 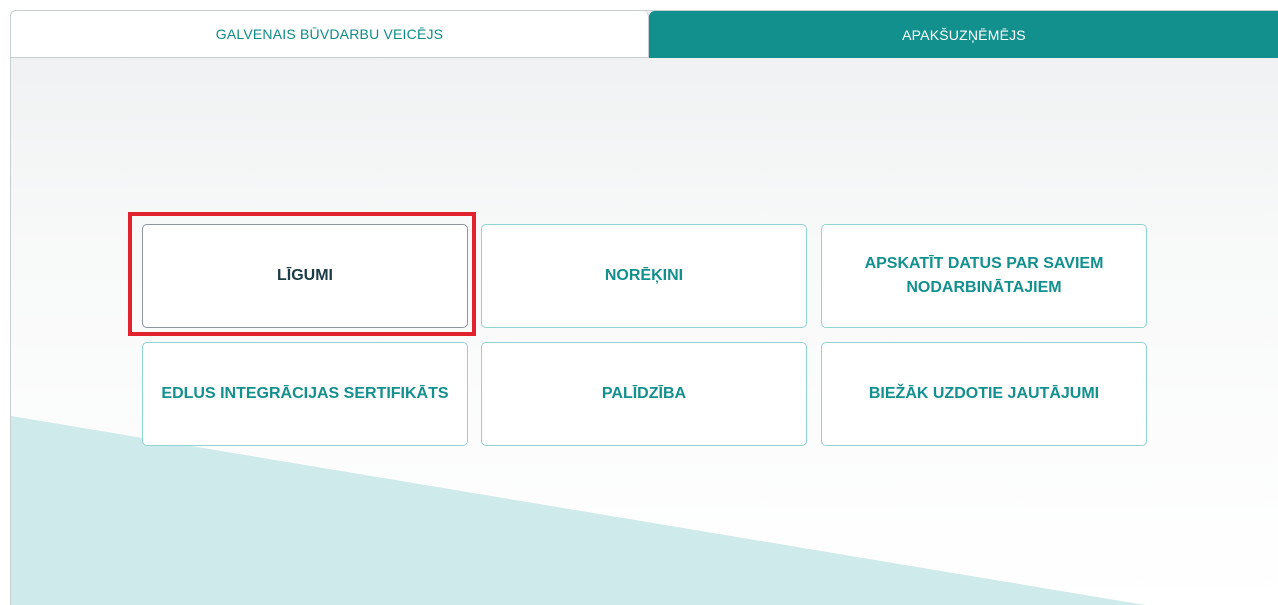 I want to click on contracts-button-label: LĪGUMI, so click(x=305, y=275).